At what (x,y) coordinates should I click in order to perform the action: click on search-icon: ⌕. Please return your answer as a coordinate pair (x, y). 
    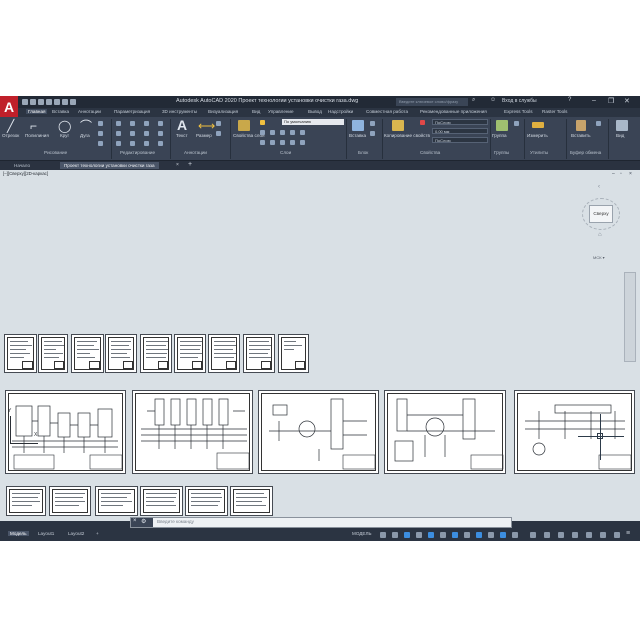
    Looking at the image, I should click on (473, 100).